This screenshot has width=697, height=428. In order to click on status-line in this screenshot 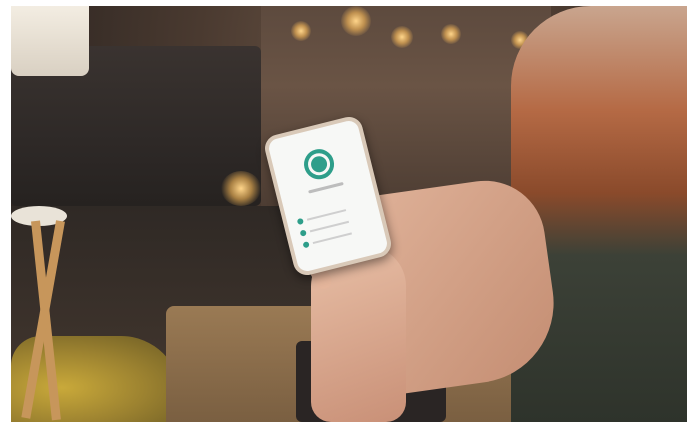, I will do `click(326, 187)`.